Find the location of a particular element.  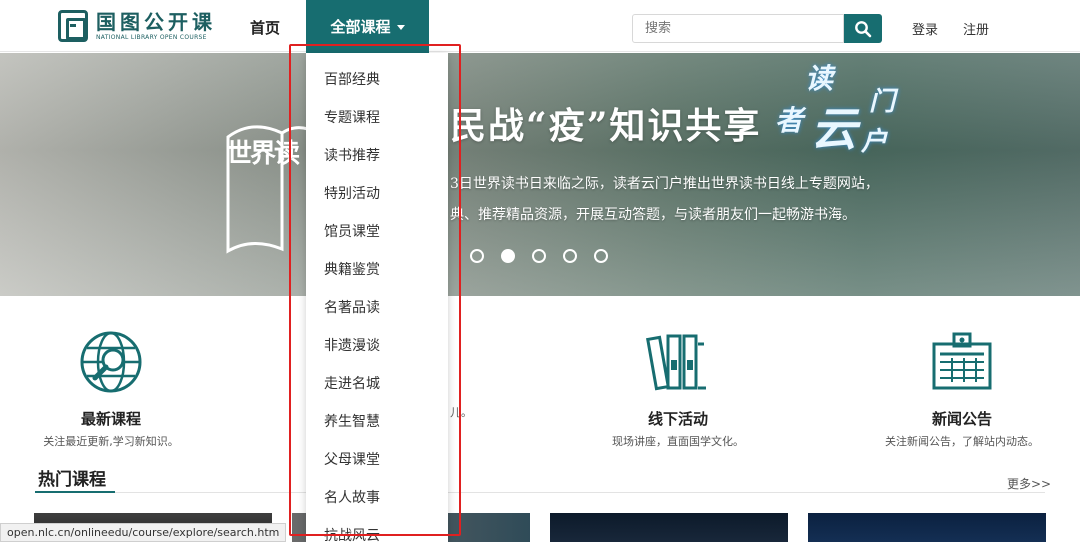

feature-title: 新闻公告 is located at coordinates (961, 419).